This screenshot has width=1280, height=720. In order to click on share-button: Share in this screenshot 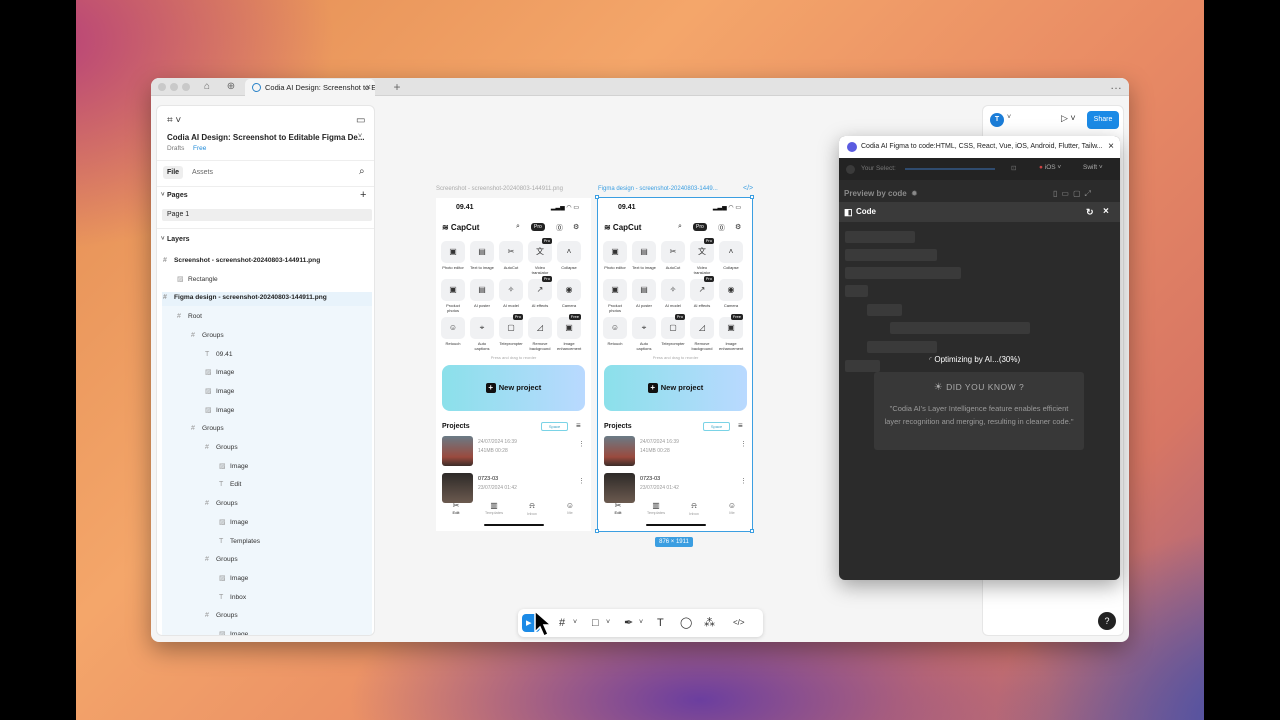, I will do `click(1103, 120)`.